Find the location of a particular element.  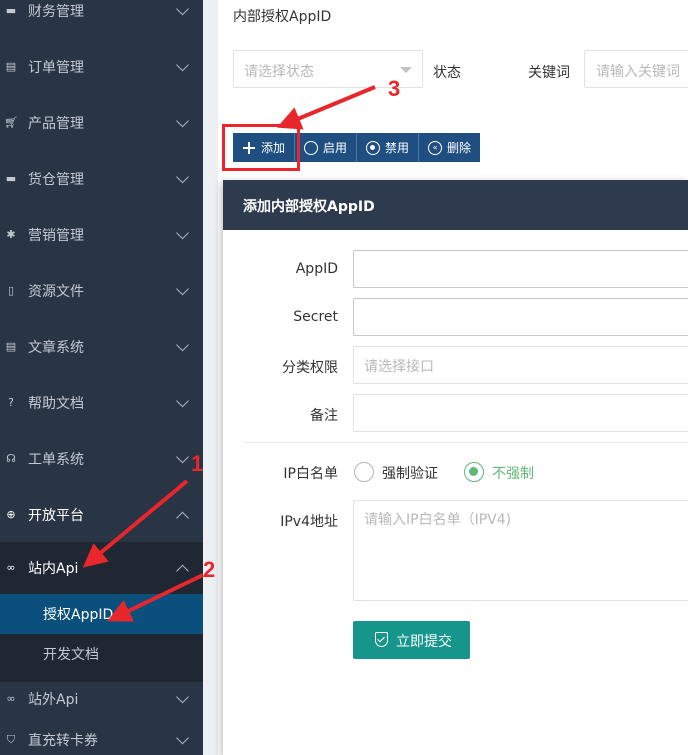

radio-dot-icon is located at coordinates (373, 147).